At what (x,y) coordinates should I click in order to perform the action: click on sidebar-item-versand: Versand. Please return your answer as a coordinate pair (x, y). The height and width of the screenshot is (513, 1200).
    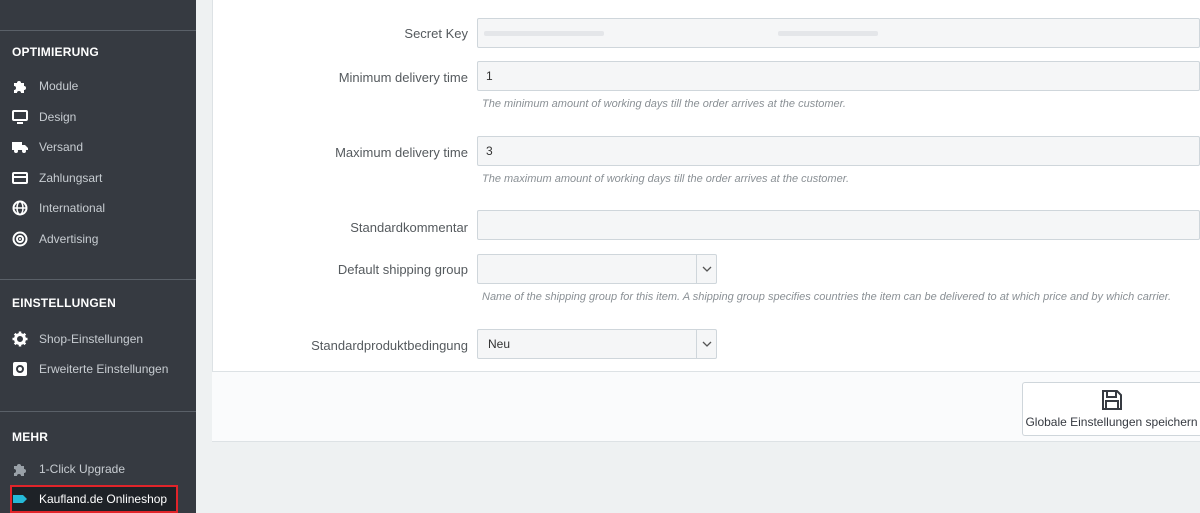
    Looking at the image, I should click on (98, 147).